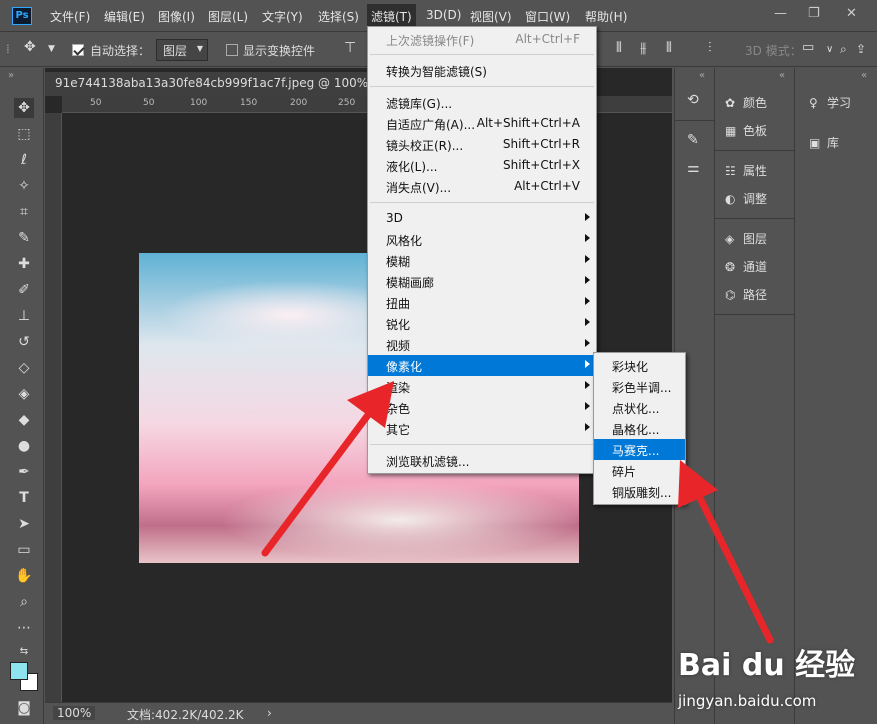 Image resolution: width=877 pixels, height=724 pixels. I want to click on red-arrow-left, so click(327, 469).